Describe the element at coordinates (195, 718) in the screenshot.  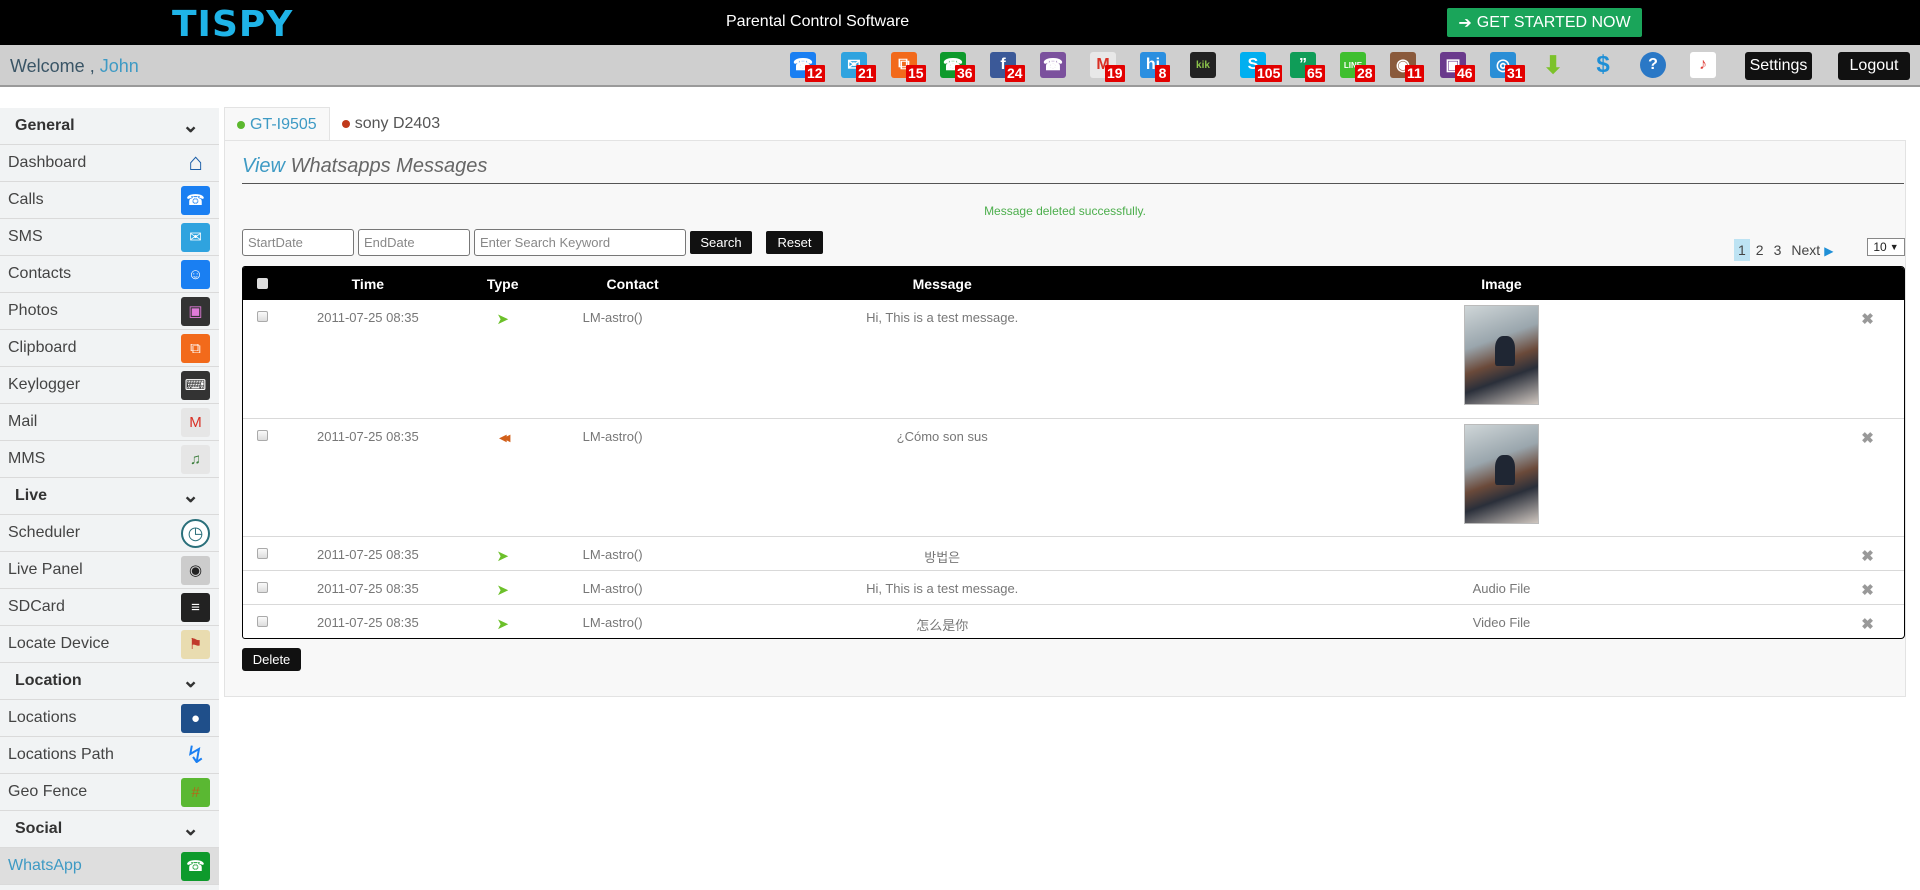
I see `location-marker-icon: ●` at that location.